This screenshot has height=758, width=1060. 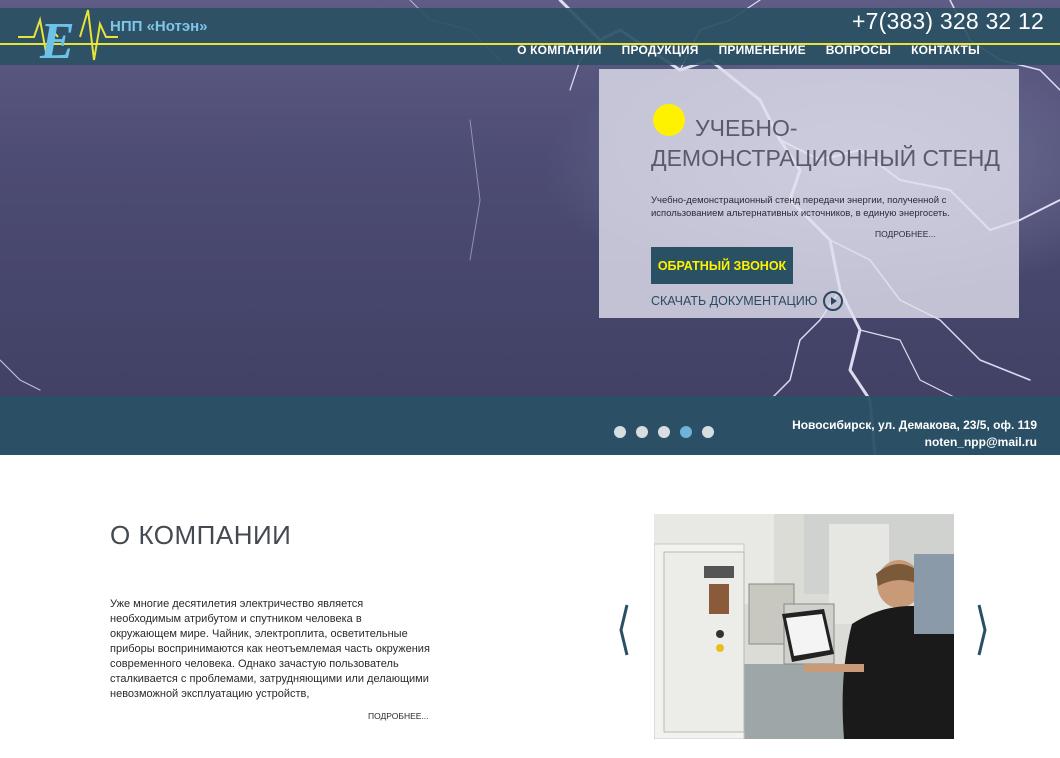 I want to click on chevron-right-icon, so click(x=982, y=630).